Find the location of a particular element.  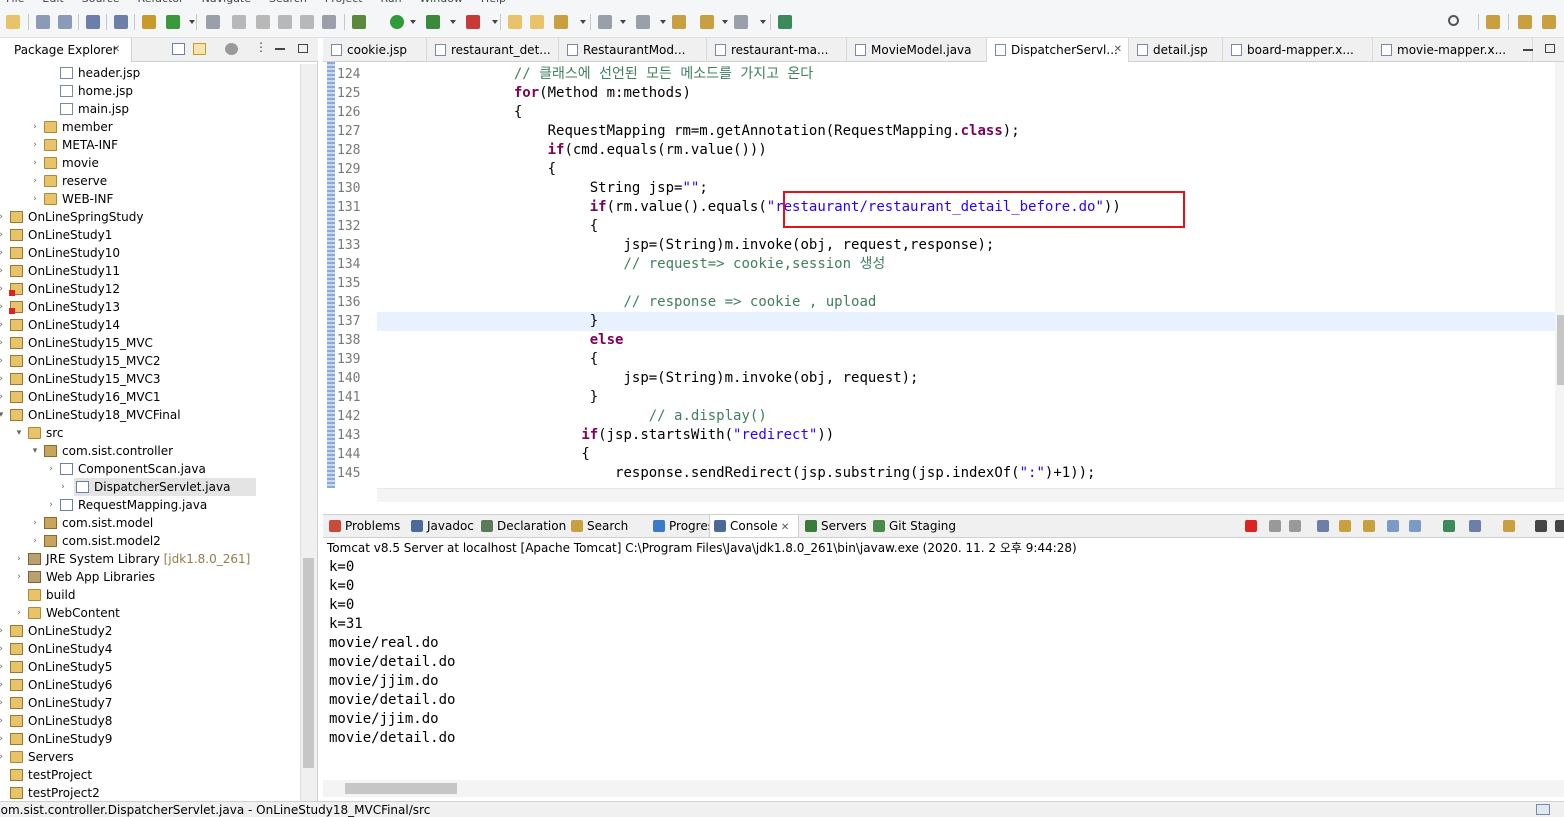

tab-declaration: Declaration is located at coordinates (521, 526).